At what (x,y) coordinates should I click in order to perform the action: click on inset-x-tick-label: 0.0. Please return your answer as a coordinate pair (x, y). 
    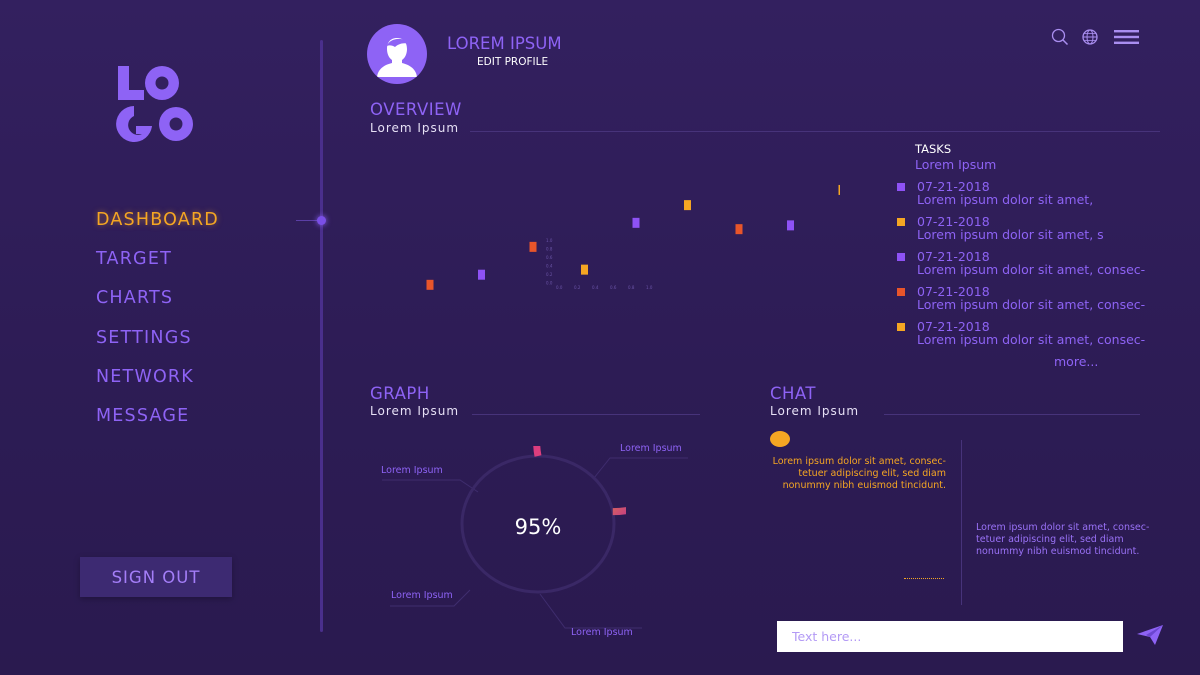
    Looking at the image, I should click on (559, 287).